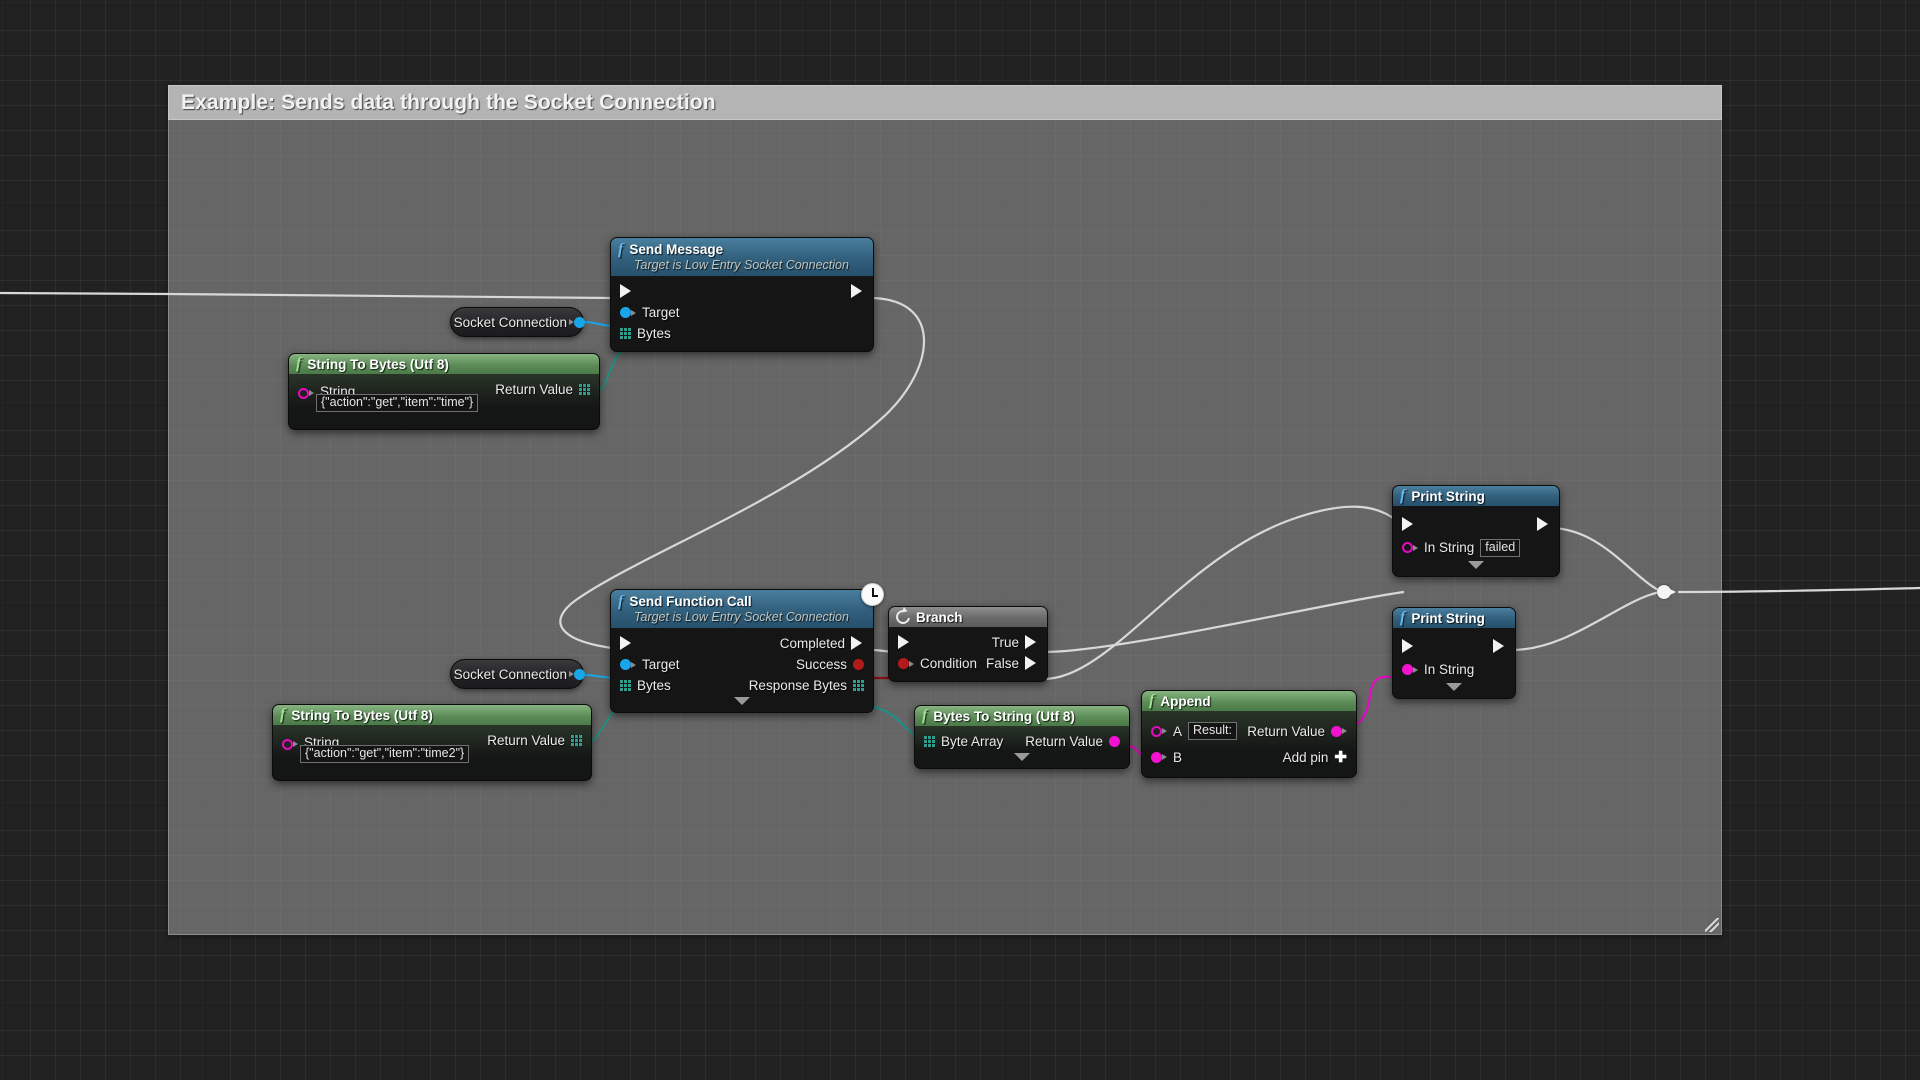 The image size is (1920, 1080). What do you see at coordinates (821, 664) in the screenshot?
I see `success-label: Success` at bounding box center [821, 664].